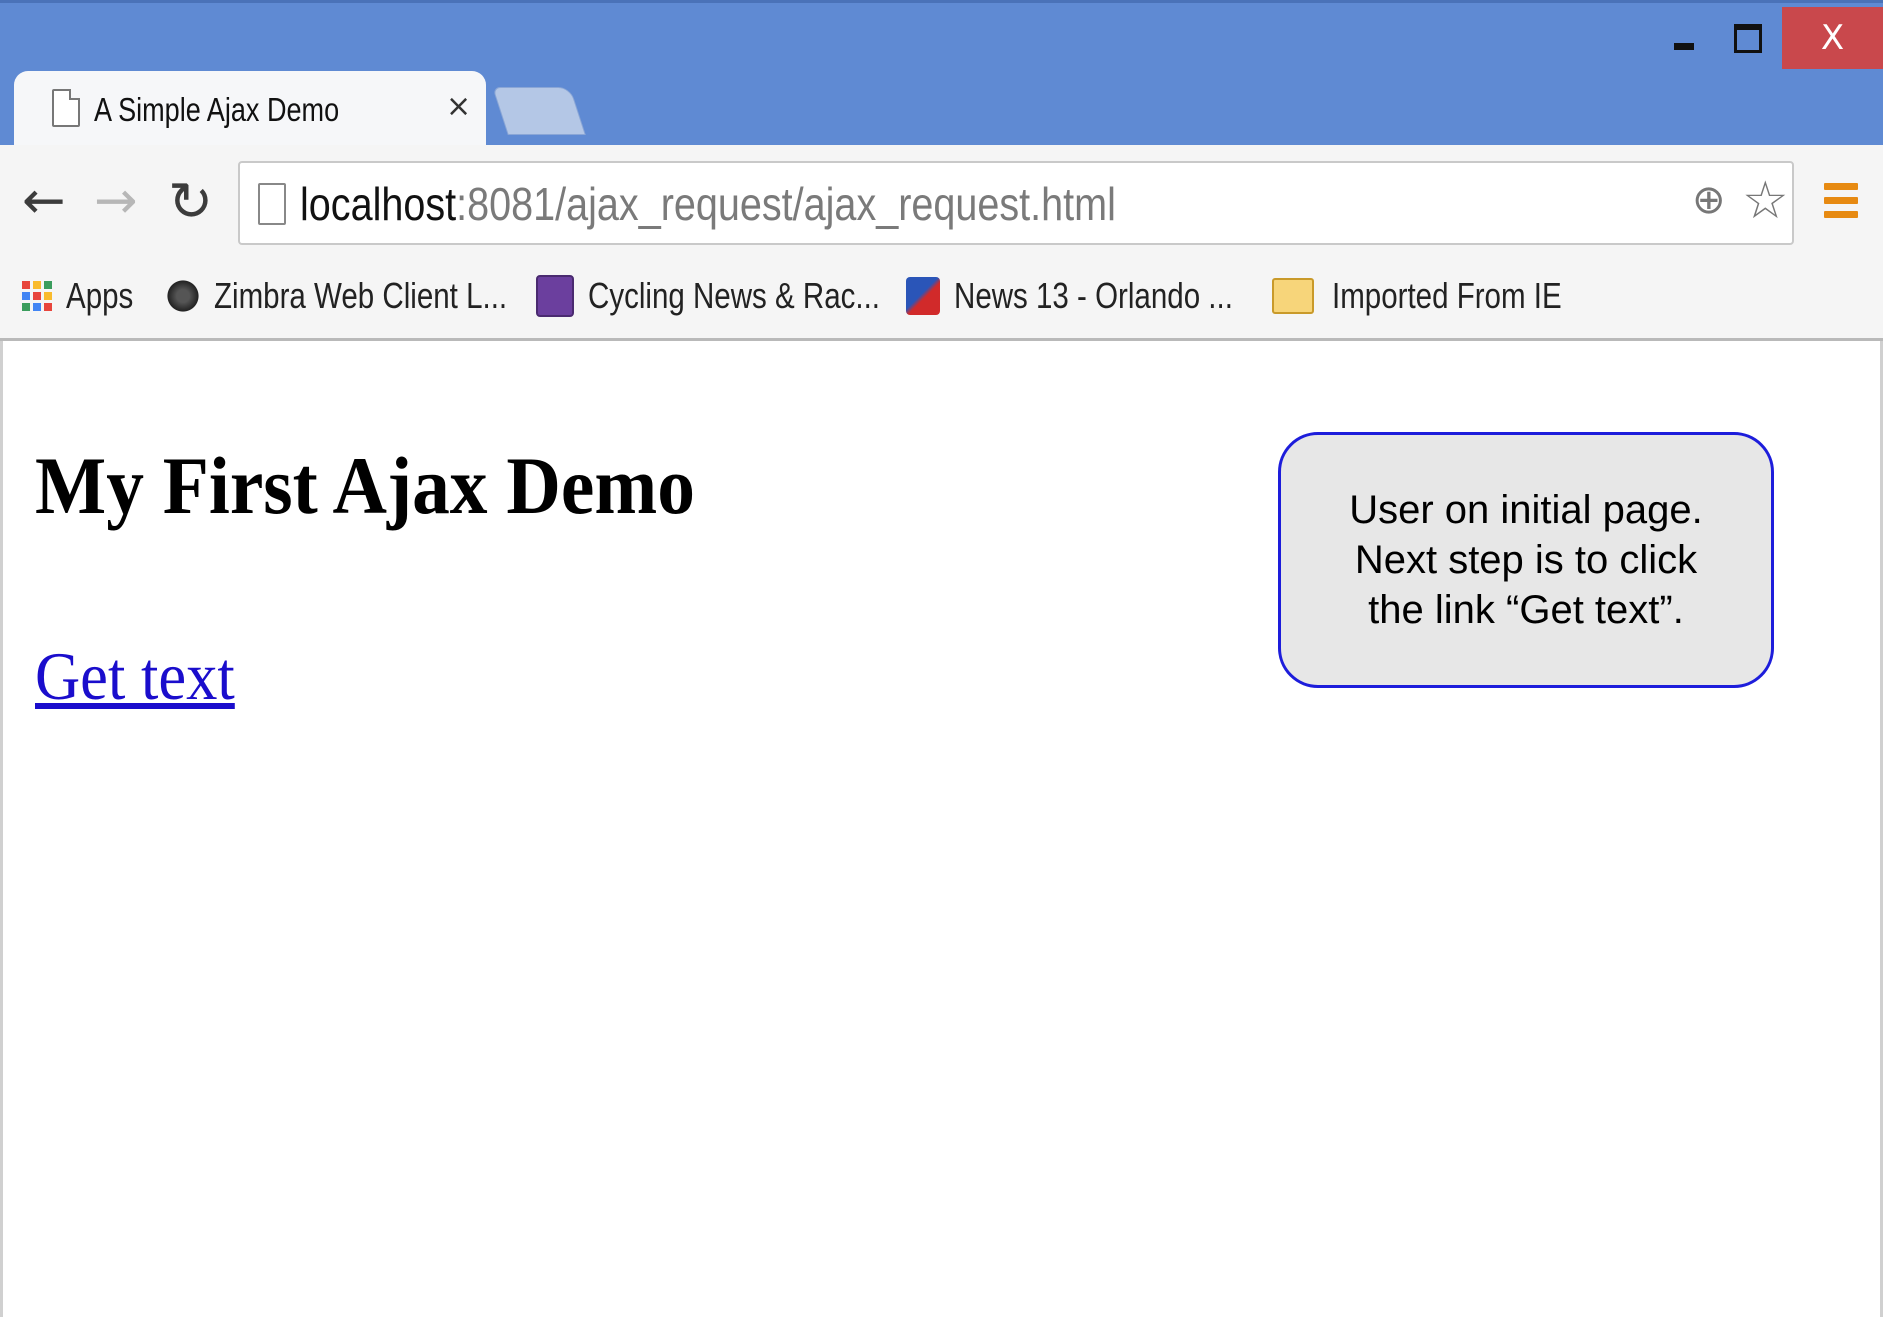 The image size is (1883, 1317). I want to click on close-icon: X, so click(1832, 38).